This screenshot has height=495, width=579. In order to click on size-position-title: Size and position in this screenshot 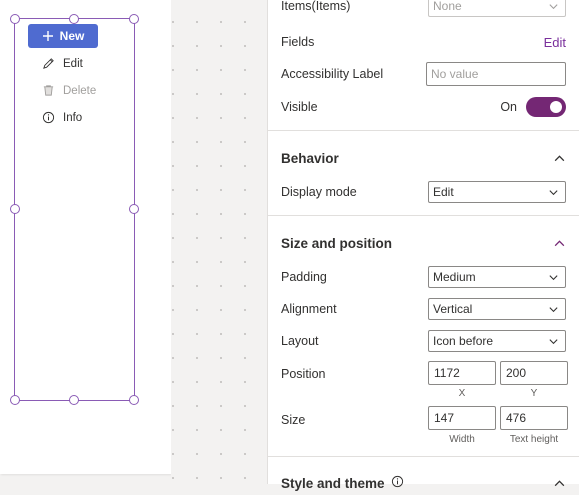, I will do `click(337, 243)`.